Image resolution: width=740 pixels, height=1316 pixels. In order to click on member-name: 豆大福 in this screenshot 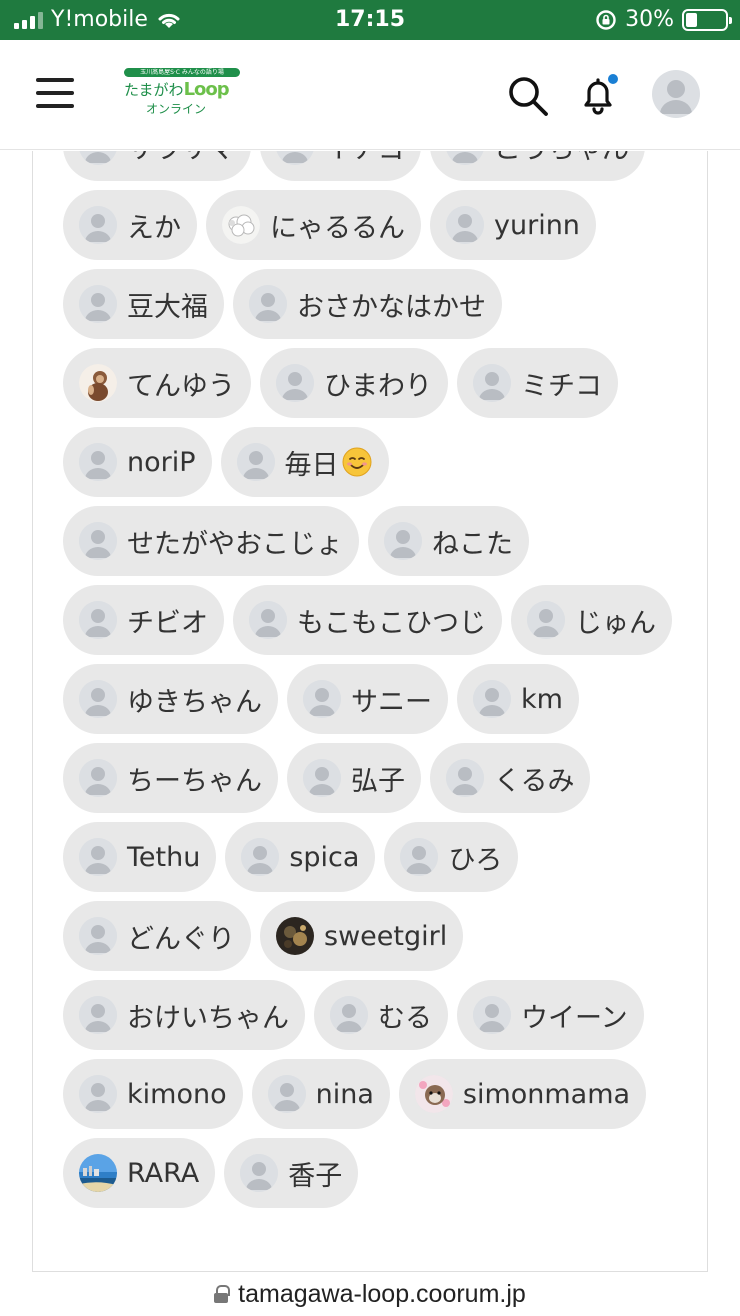, I will do `click(167, 307)`.